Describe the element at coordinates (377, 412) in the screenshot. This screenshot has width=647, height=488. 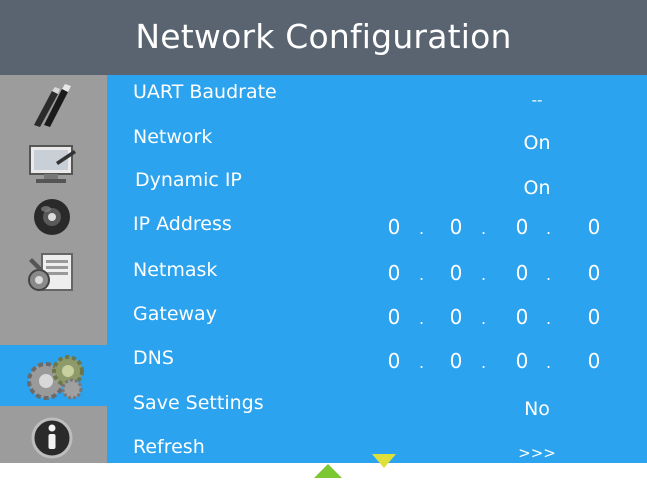
I see `row-save-settings: Save Settings No` at that location.